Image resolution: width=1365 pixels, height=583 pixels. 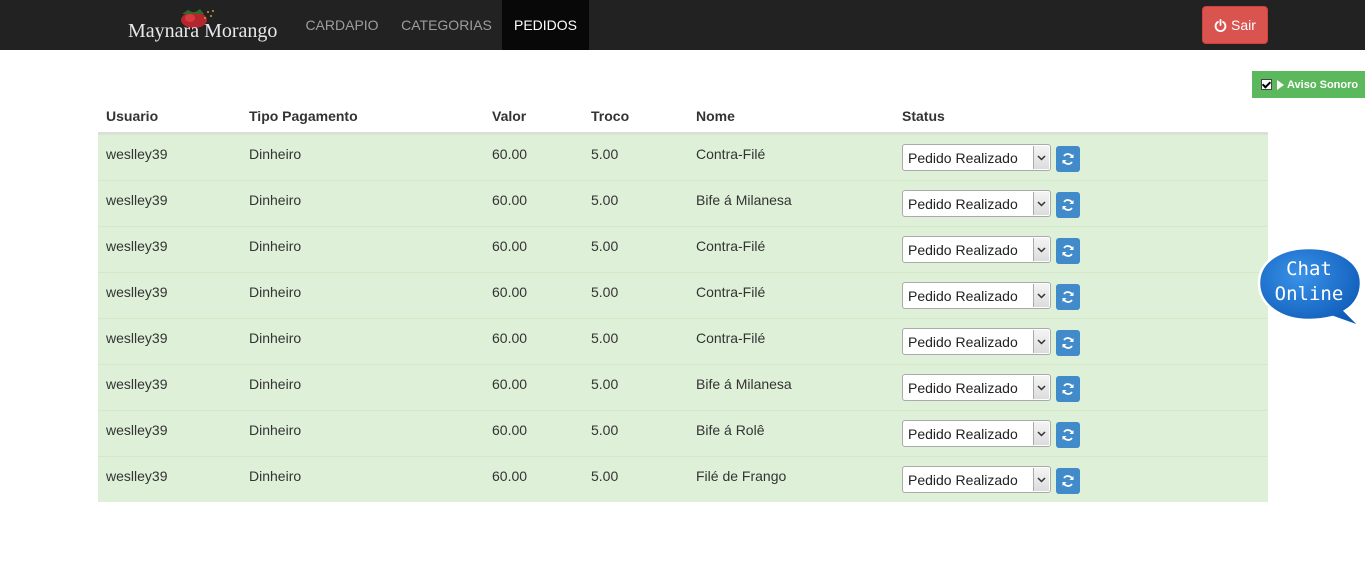 I want to click on header-troco: Troco, so click(x=610, y=116).